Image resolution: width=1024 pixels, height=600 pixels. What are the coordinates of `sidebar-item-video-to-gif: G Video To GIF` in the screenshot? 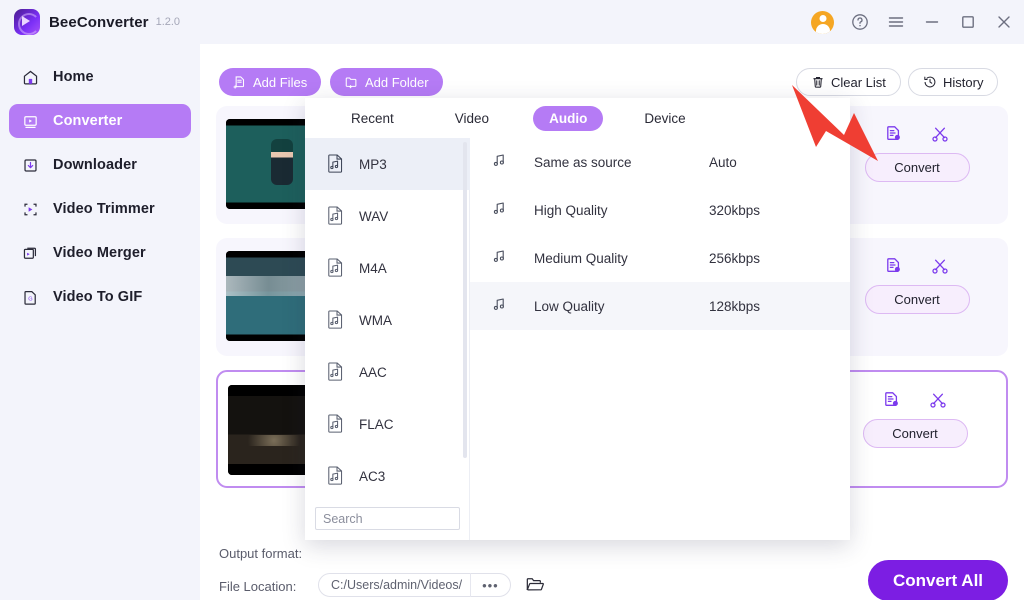 It's located at (100, 297).